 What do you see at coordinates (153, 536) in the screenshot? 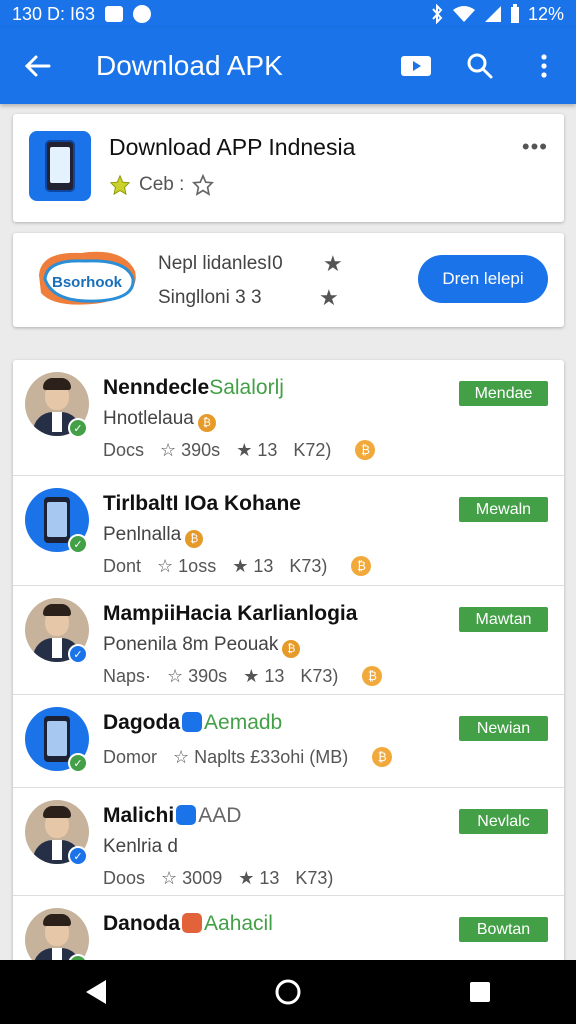
I see `item-subtitle: Penlnalla ₿` at bounding box center [153, 536].